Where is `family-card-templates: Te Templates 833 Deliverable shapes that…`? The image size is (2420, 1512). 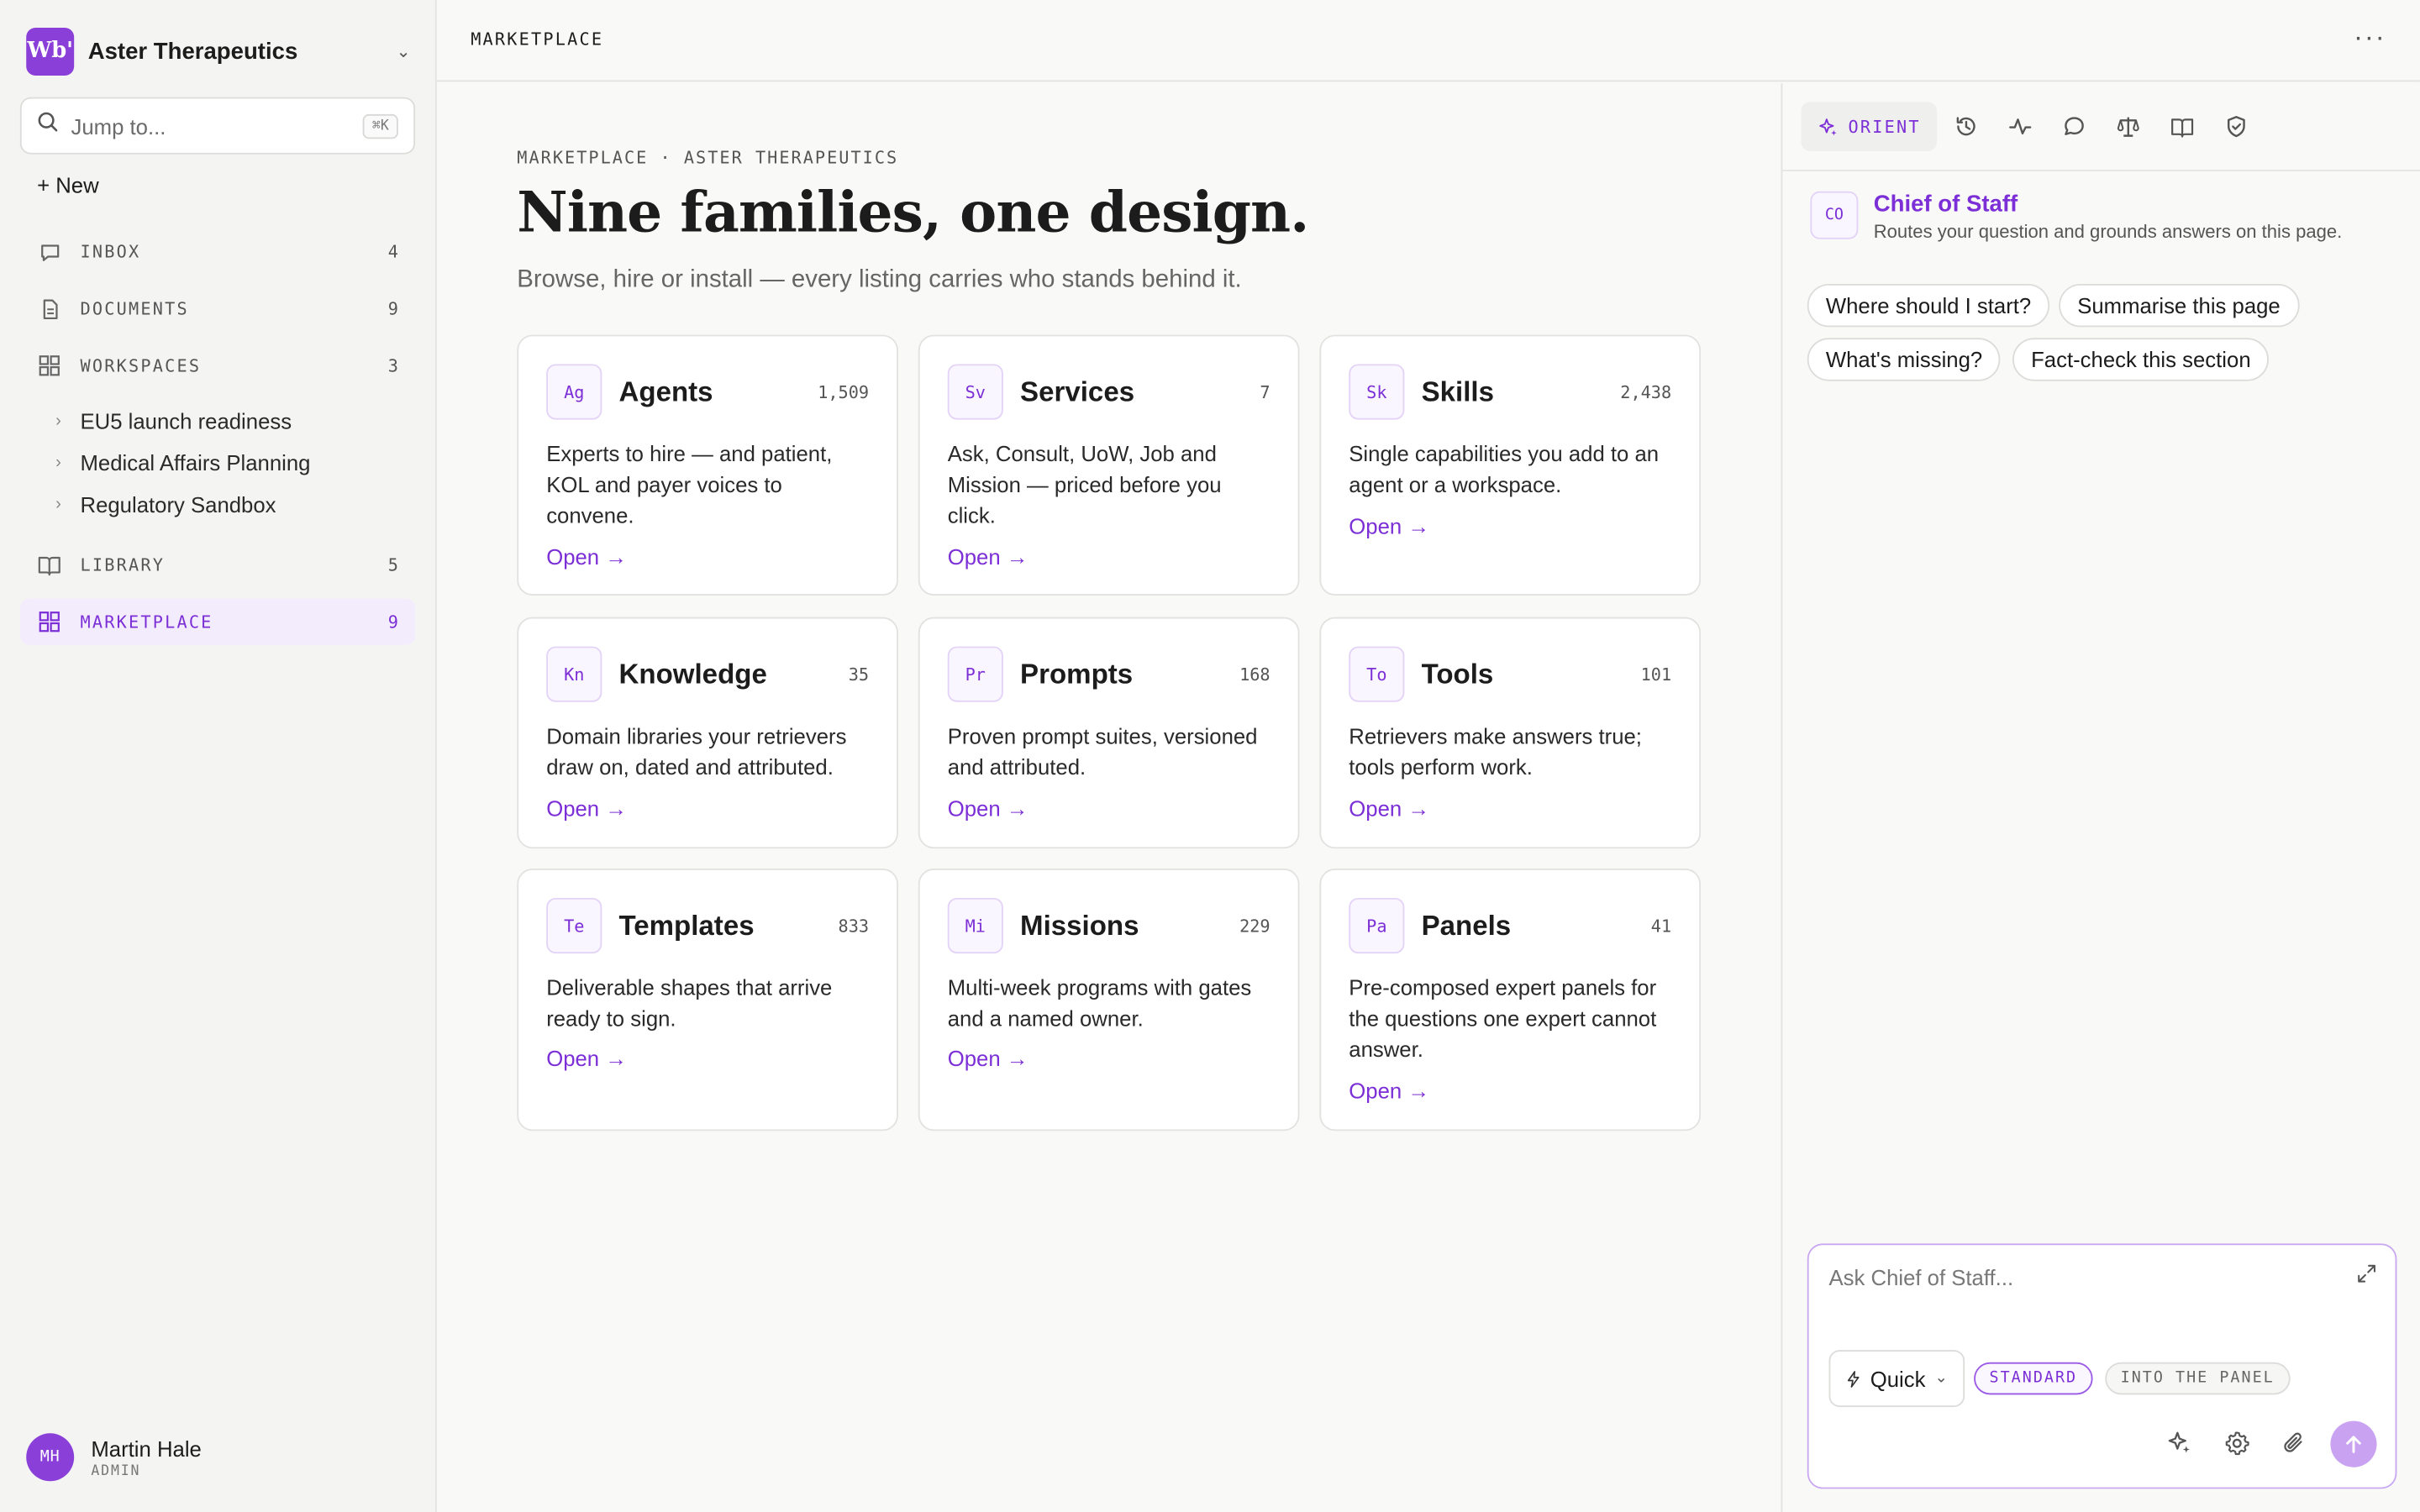 family-card-templates: Te Templates 833 Deliverable shapes that… is located at coordinates (707, 1000).